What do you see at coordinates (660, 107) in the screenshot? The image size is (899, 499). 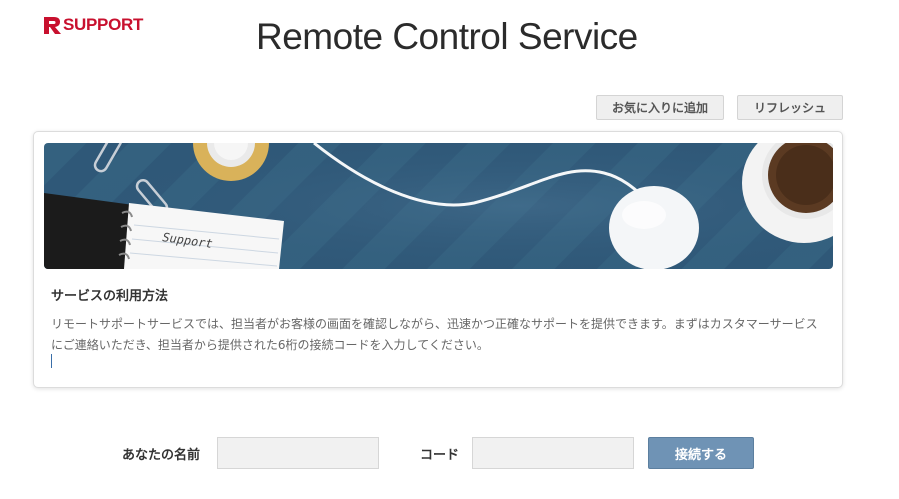 I see `add-favorite-button: お気に入りに追加` at bounding box center [660, 107].